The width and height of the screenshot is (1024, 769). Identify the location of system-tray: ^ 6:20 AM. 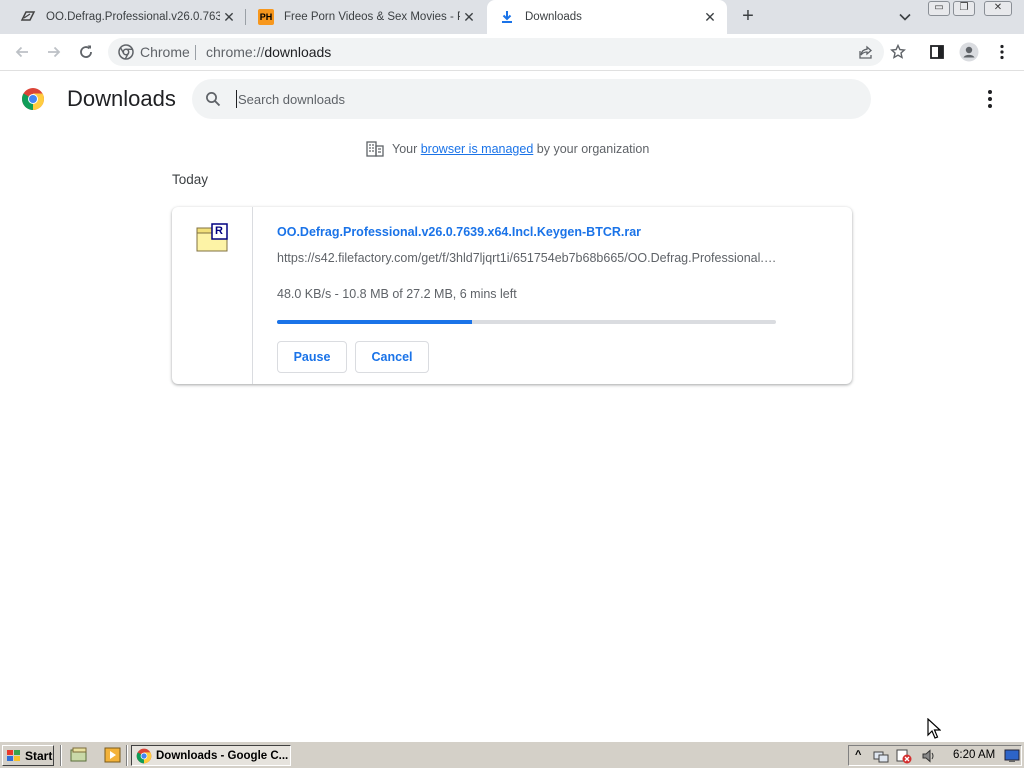
(935, 755).